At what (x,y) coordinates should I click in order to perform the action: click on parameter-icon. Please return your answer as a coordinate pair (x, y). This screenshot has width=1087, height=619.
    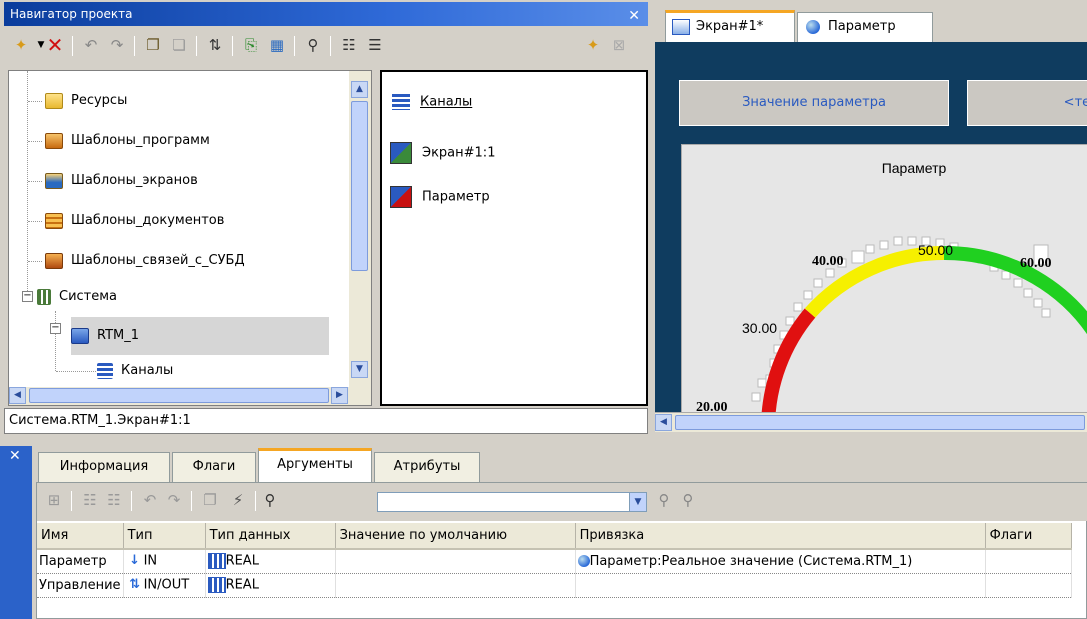
    Looking at the image, I should click on (583, 561).